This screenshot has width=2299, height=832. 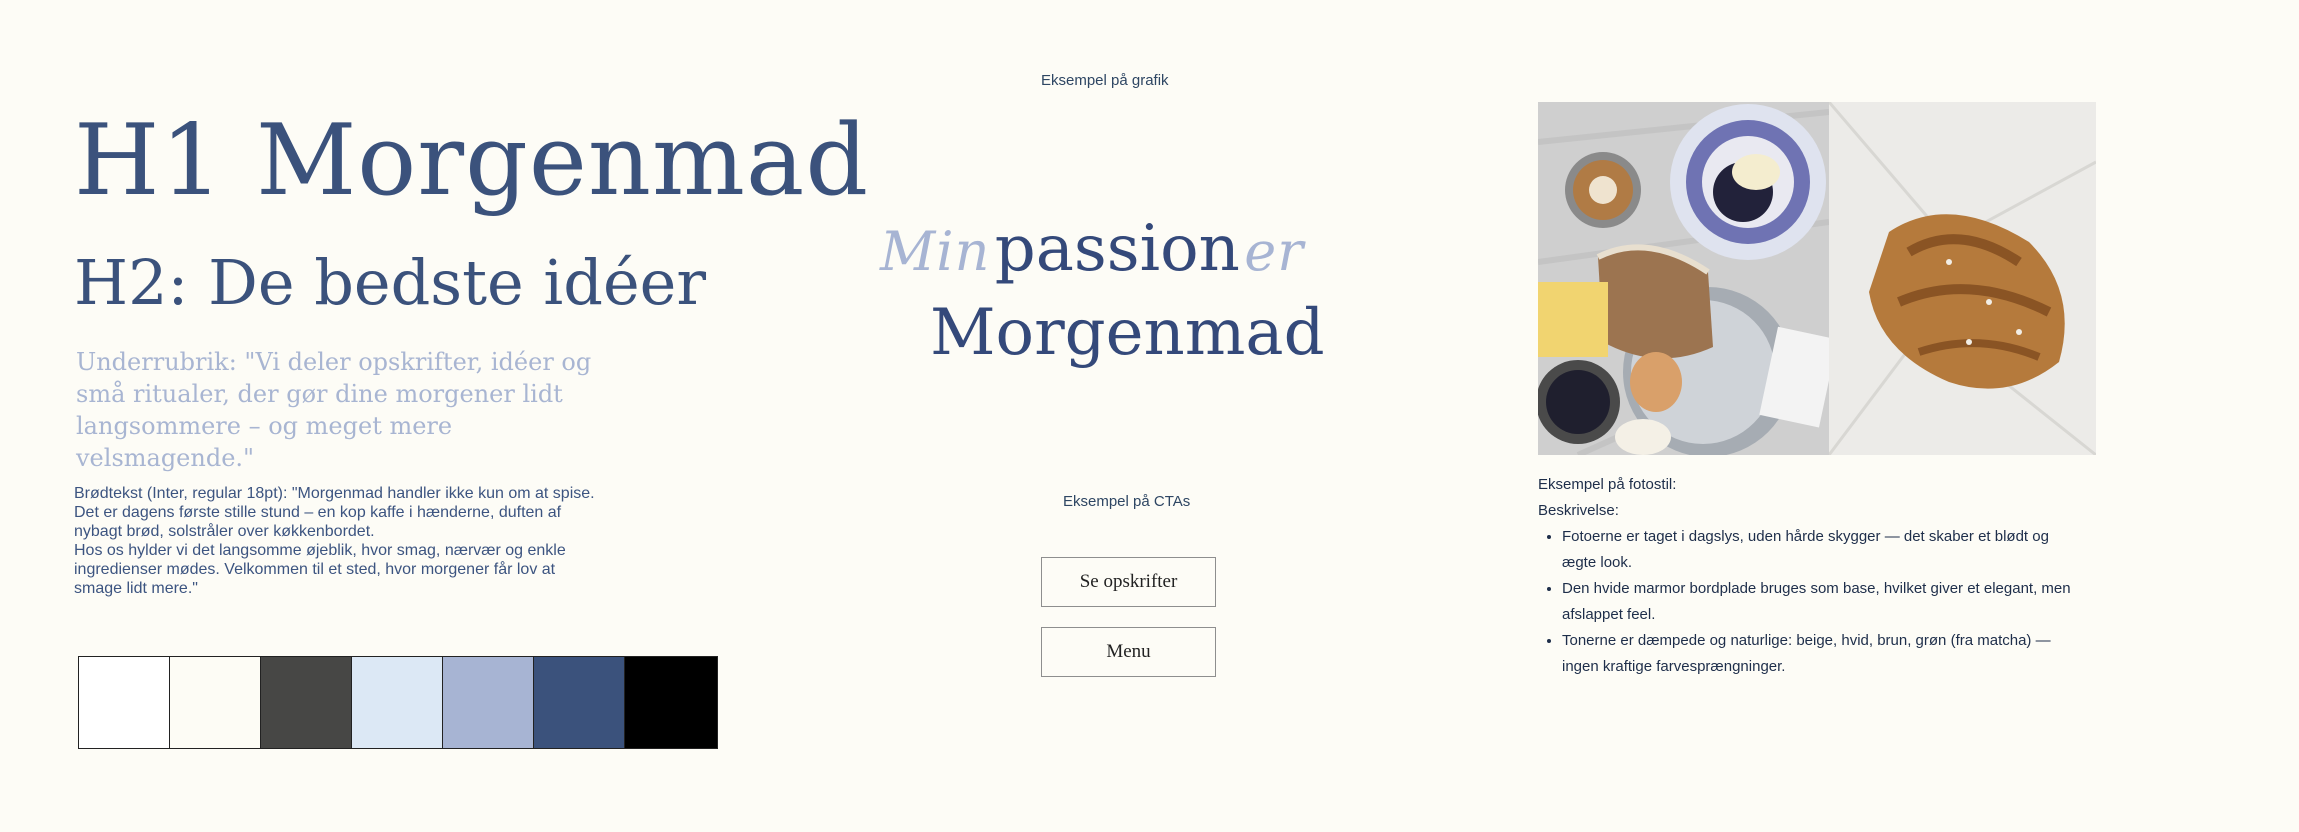 What do you see at coordinates (472, 161) in the screenshot?
I see `heading-h1: H1 Morgenmad` at bounding box center [472, 161].